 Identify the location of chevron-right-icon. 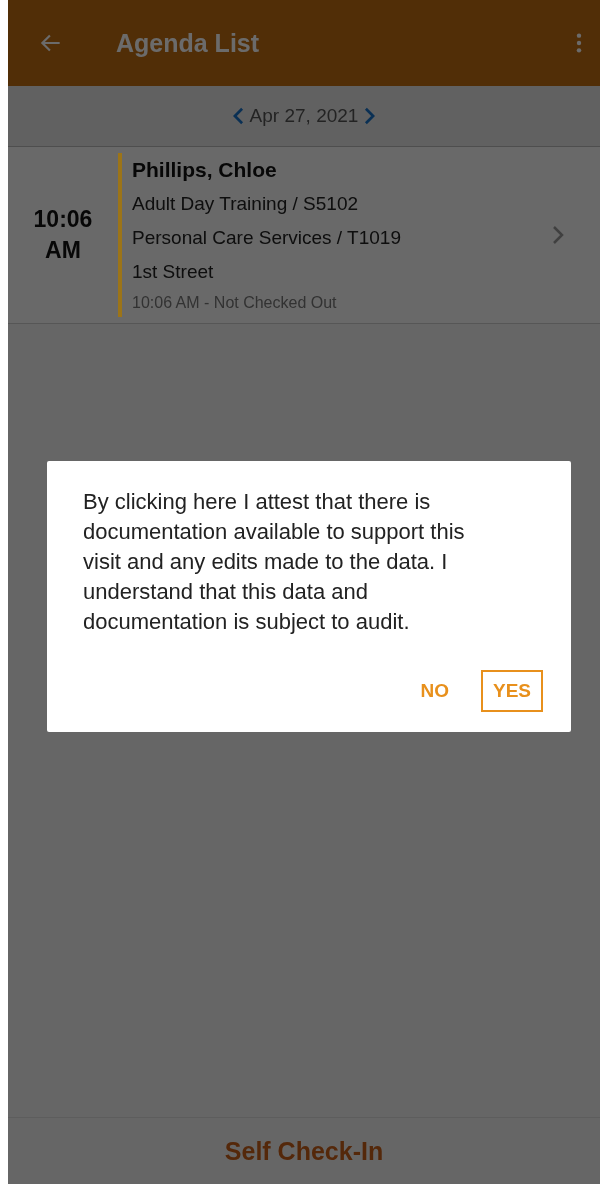
(558, 235).